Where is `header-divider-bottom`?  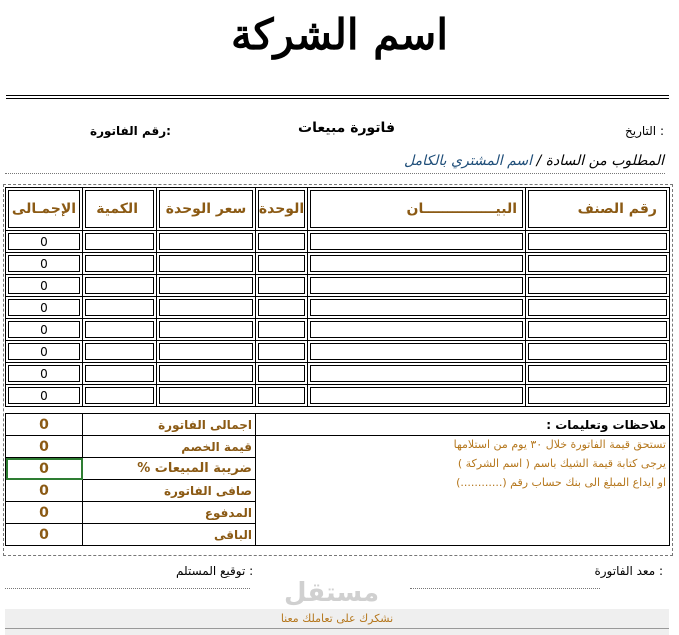
header-divider-bottom is located at coordinates (337, 98).